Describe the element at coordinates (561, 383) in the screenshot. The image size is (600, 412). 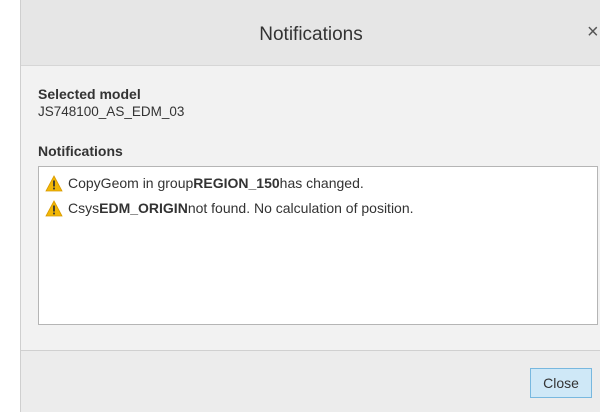
I see `close-button: Close` at that location.